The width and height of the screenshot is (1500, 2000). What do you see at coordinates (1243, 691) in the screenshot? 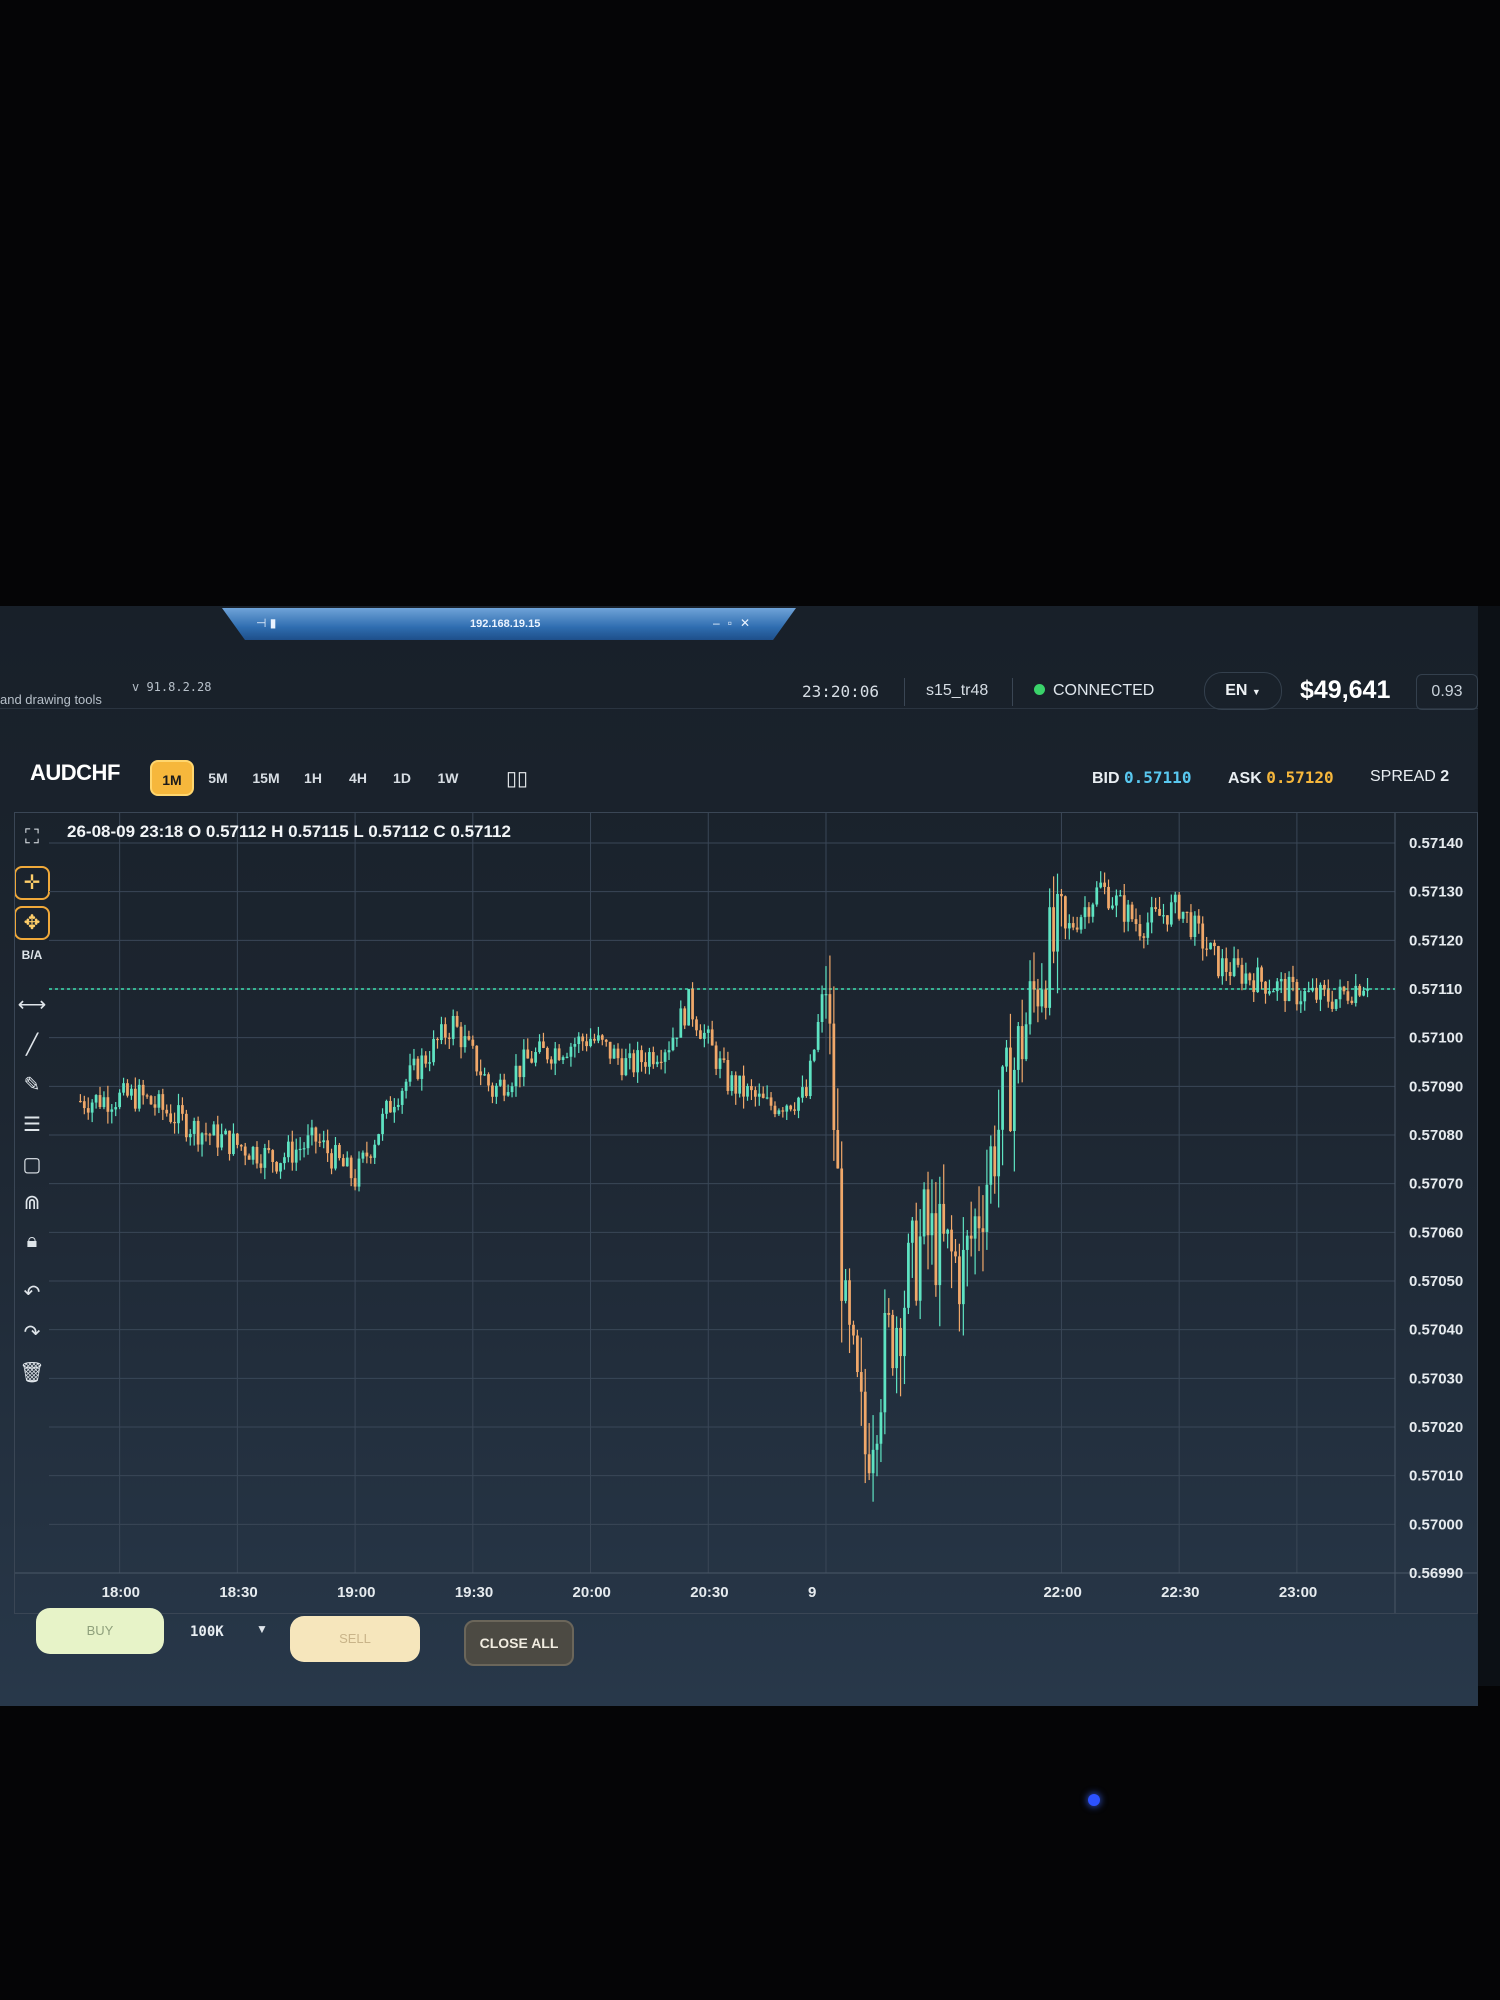
I see `language-select: EN ▼` at bounding box center [1243, 691].